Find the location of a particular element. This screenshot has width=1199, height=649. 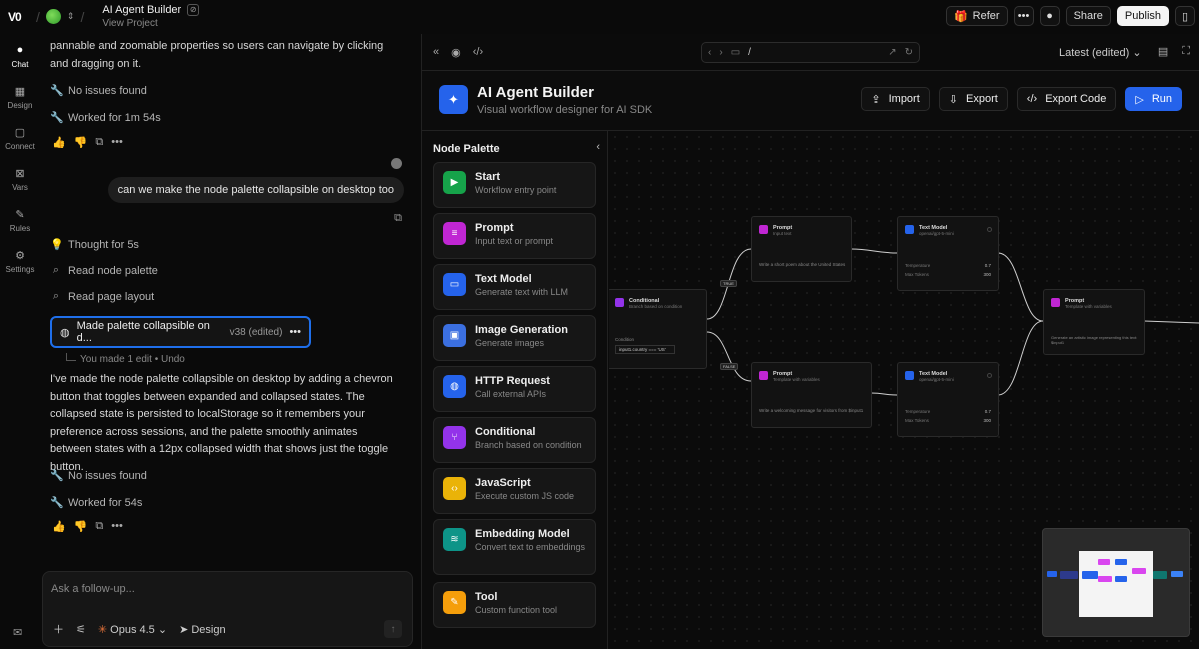

model-name: Opus 4.5 is located at coordinates (132, 629).